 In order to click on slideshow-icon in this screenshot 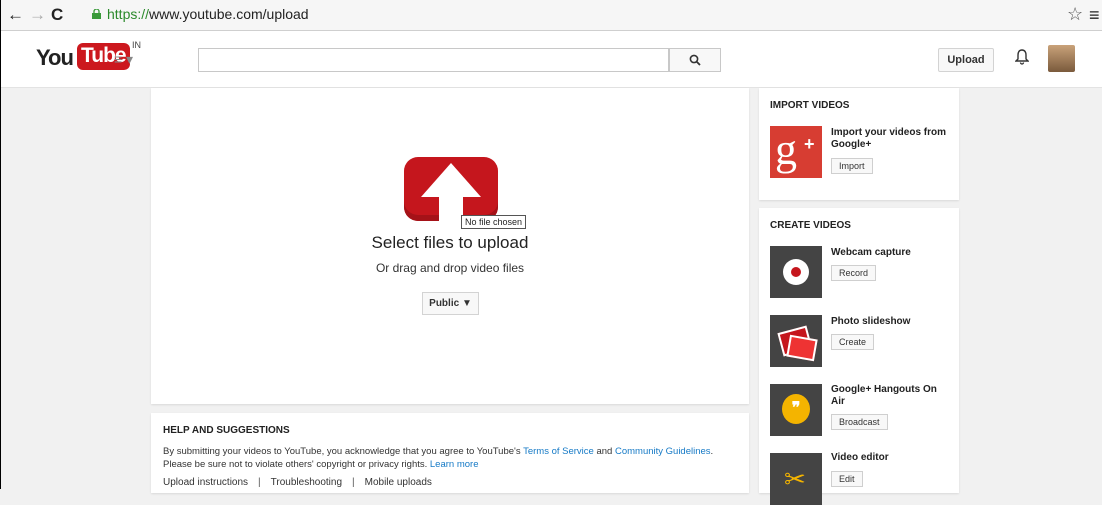, I will do `click(796, 341)`.